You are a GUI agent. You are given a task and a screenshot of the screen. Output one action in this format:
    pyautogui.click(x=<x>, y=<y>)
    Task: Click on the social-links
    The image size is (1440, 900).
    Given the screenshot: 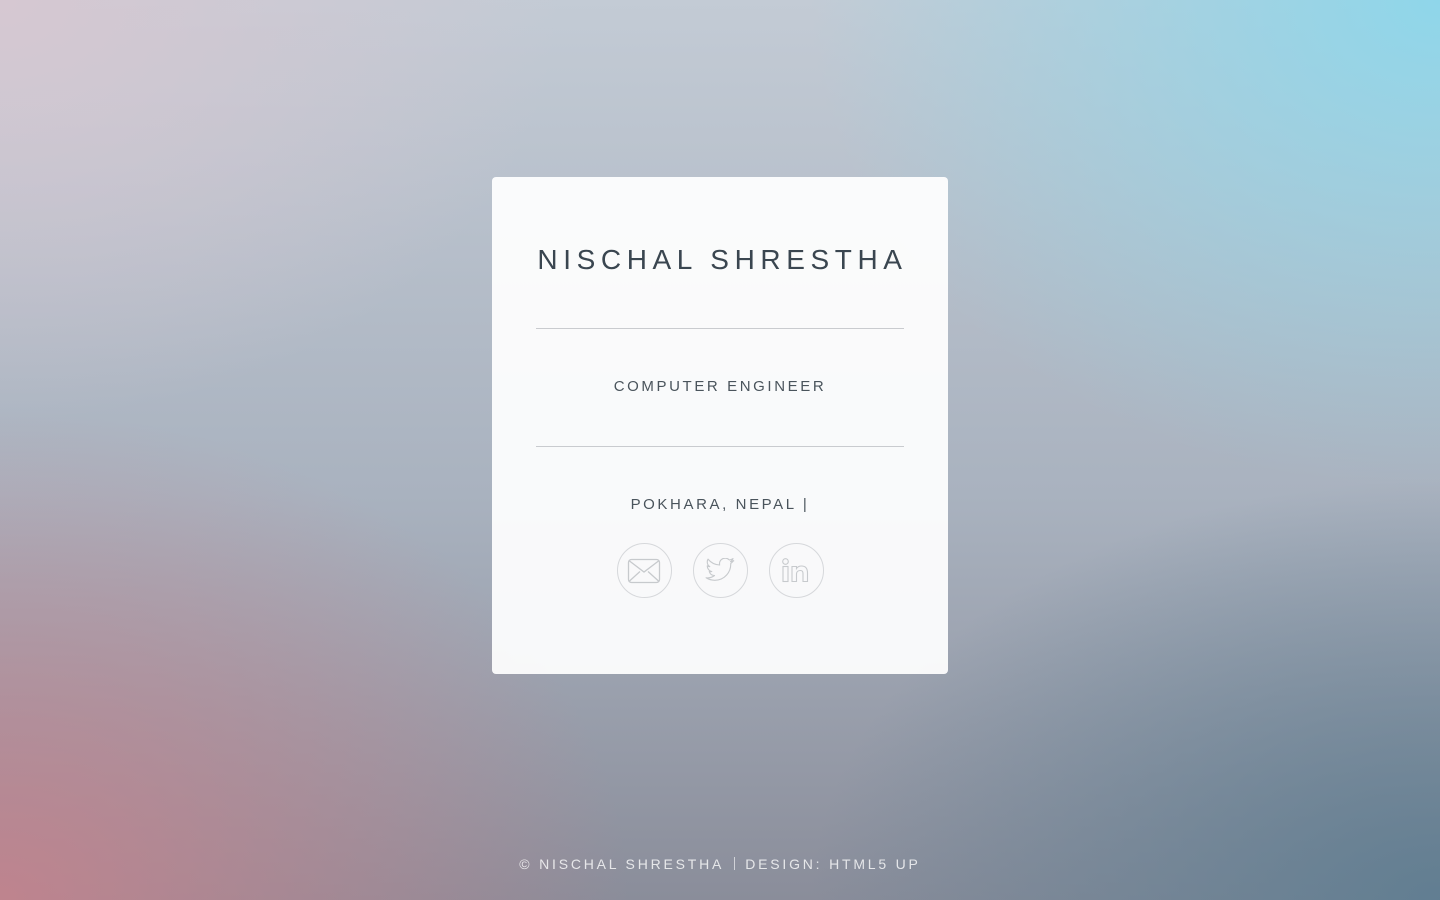 What is the action you would take?
    pyautogui.click(x=720, y=570)
    